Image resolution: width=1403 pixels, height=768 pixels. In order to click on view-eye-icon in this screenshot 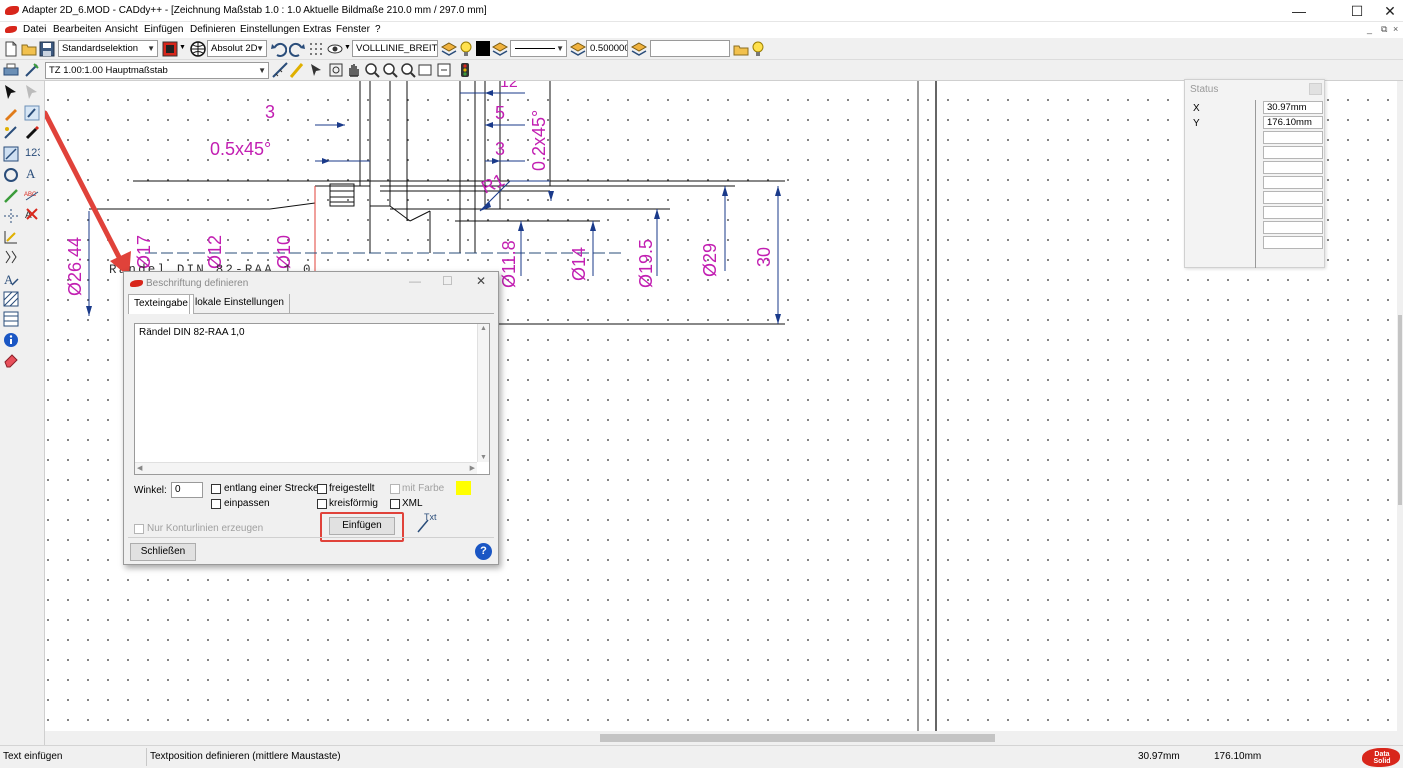, I will do `click(335, 49)`.